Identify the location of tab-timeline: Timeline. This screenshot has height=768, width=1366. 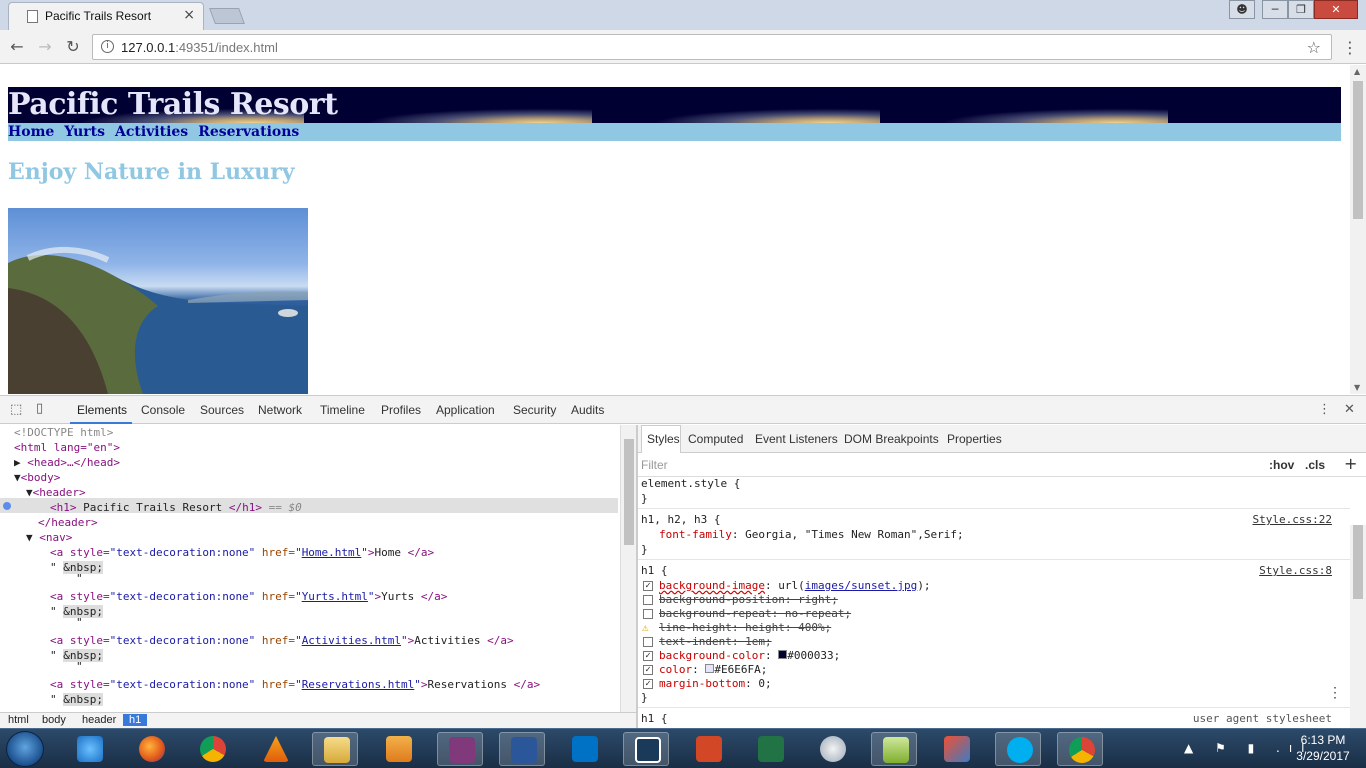
(342, 410).